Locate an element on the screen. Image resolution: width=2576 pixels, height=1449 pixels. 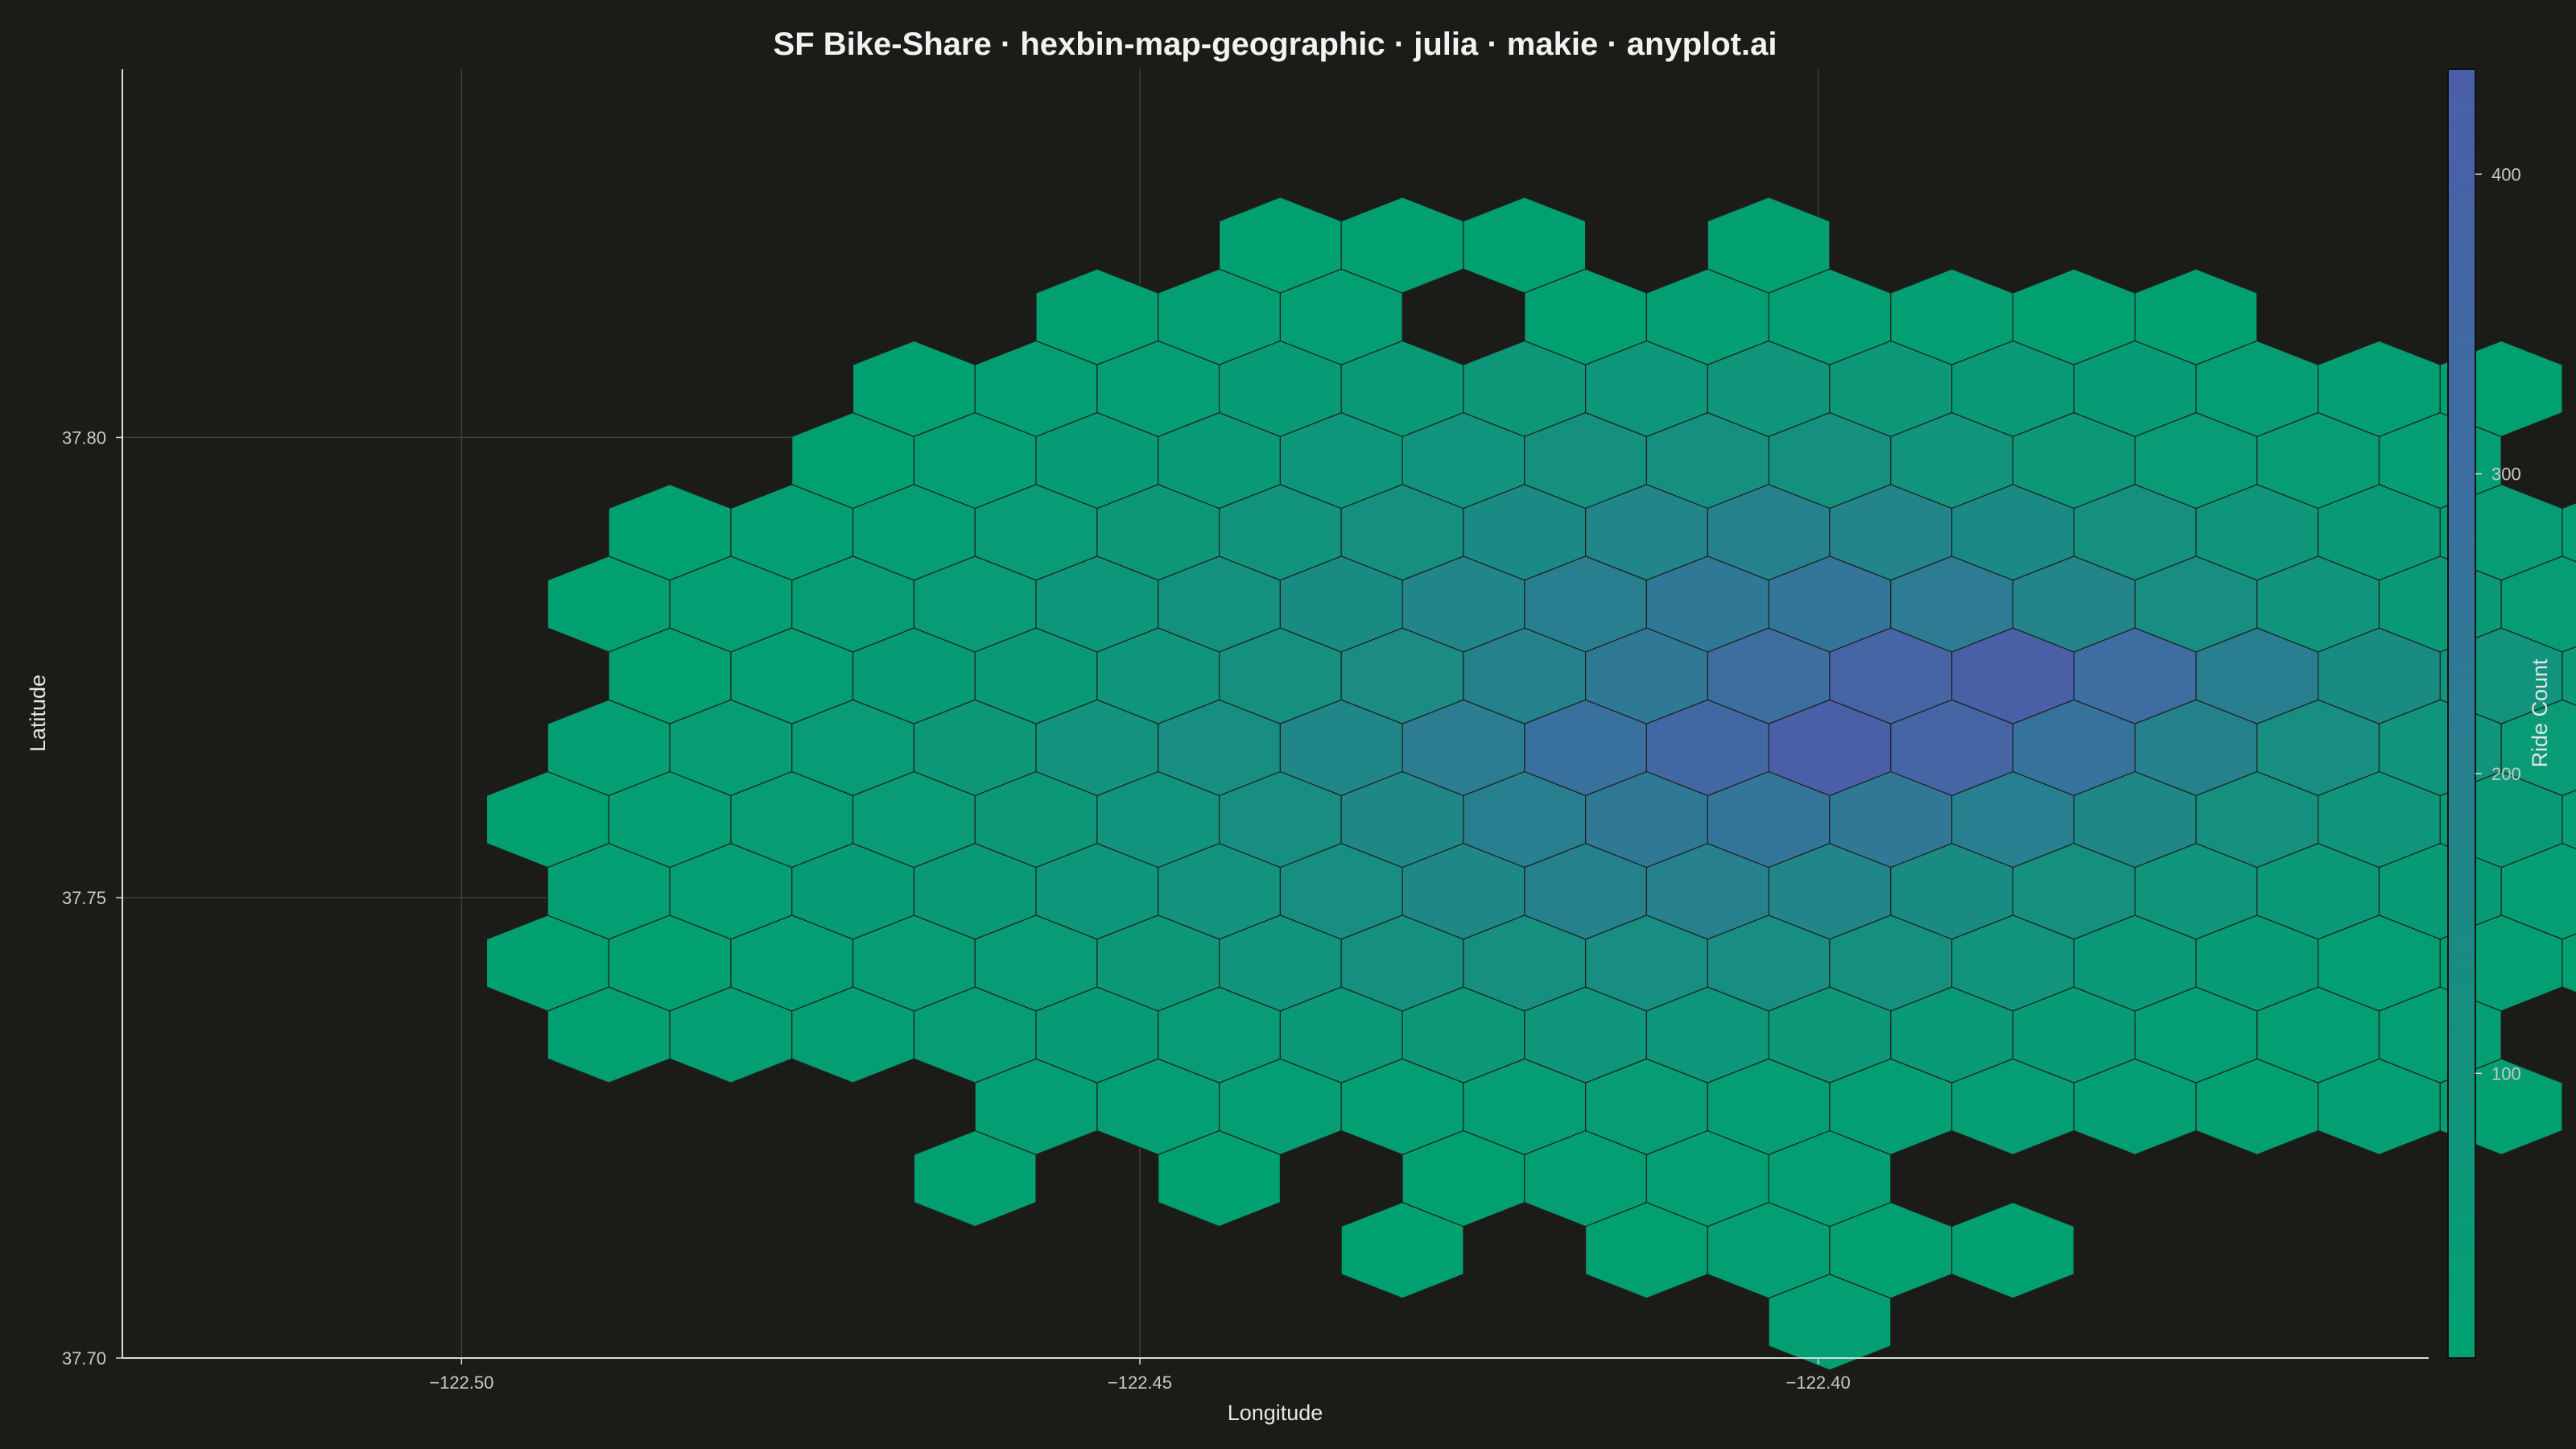
x-axis-label: Longitude is located at coordinates (1275, 1413).